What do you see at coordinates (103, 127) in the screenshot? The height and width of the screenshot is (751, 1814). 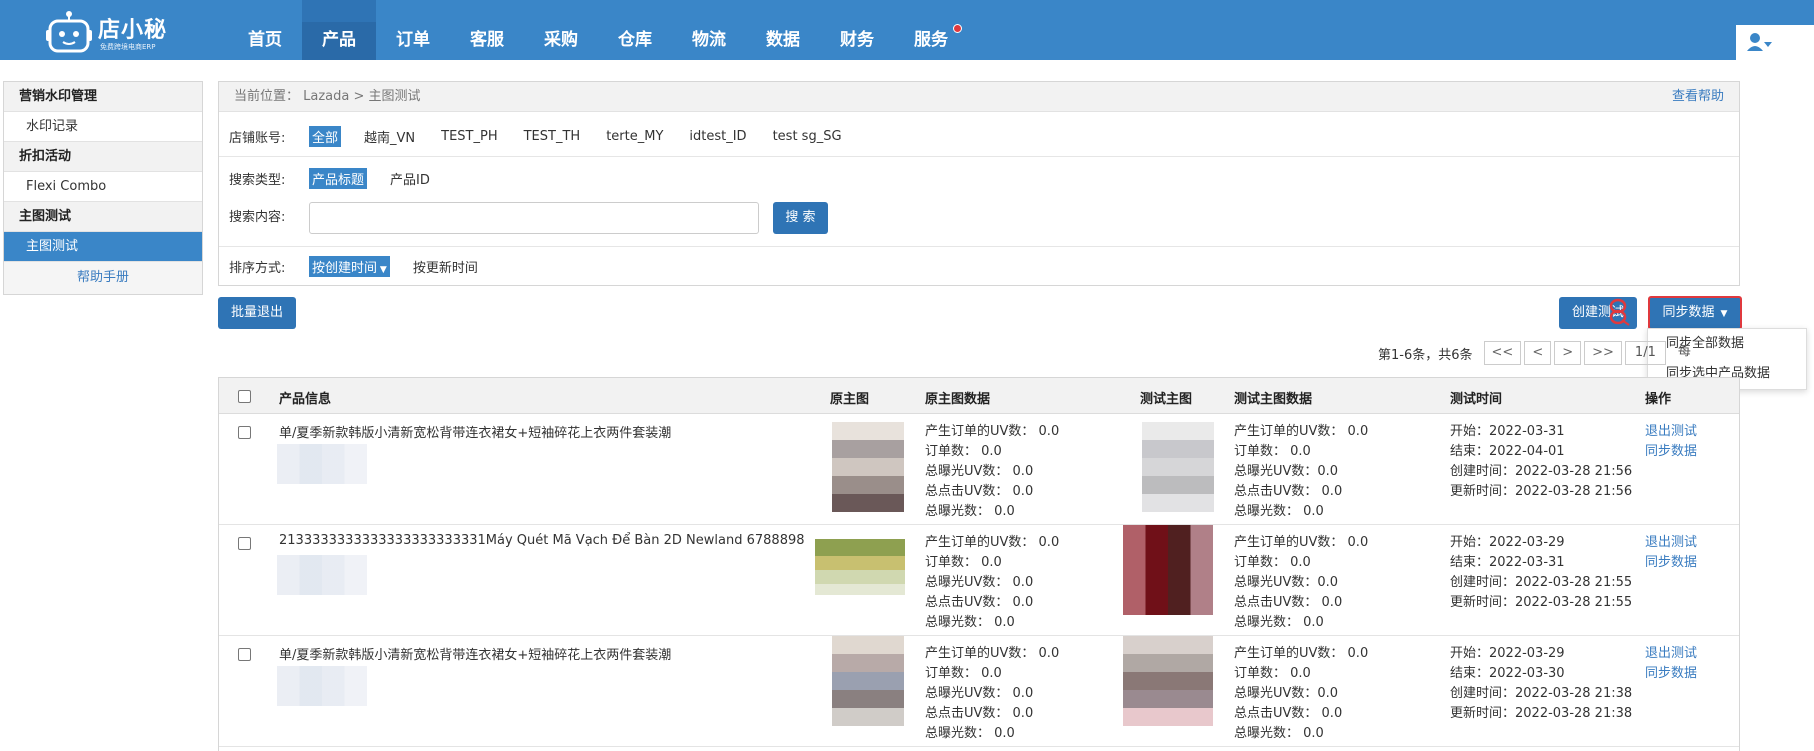 I see `sidebar-item-watermark-records: 水印记录` at bounding box center [103, 127].